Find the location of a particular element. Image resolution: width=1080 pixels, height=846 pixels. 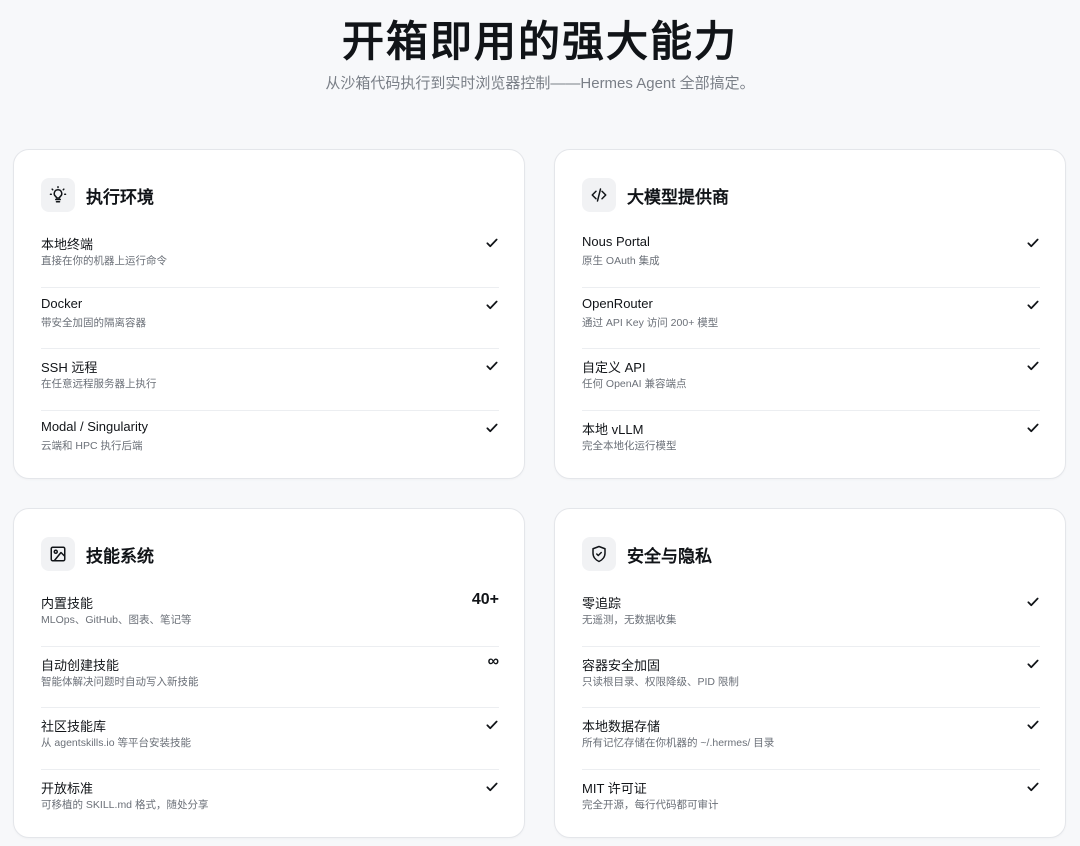

feature-description: 智能体解决问题时自动写入新技能 is located at coordinates (120, 681).